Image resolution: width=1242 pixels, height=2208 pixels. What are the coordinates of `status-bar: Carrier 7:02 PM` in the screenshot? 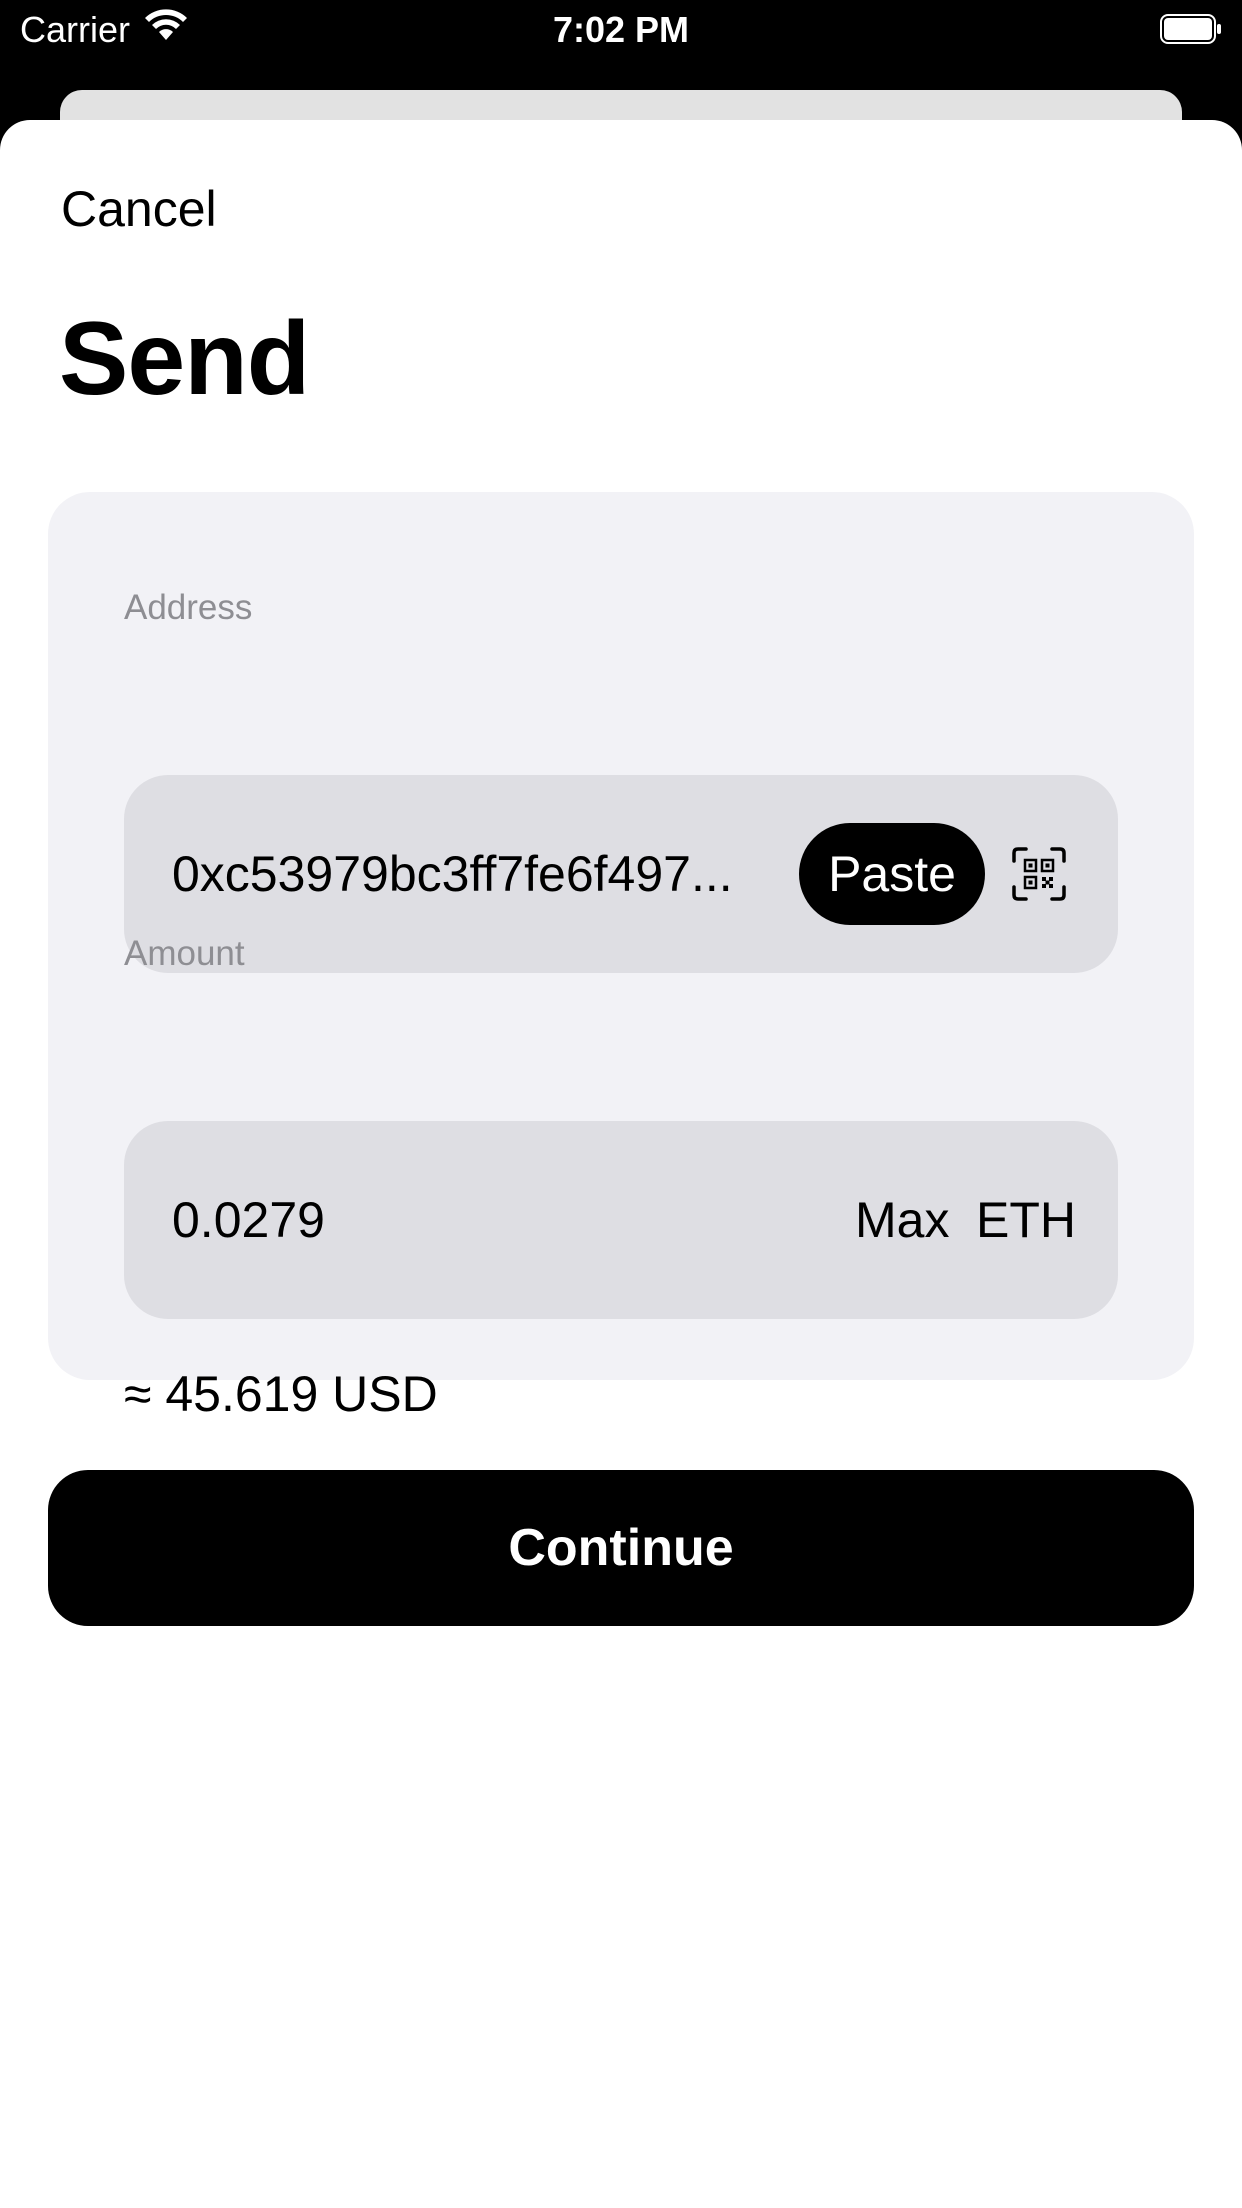 It's located at (621, 31).